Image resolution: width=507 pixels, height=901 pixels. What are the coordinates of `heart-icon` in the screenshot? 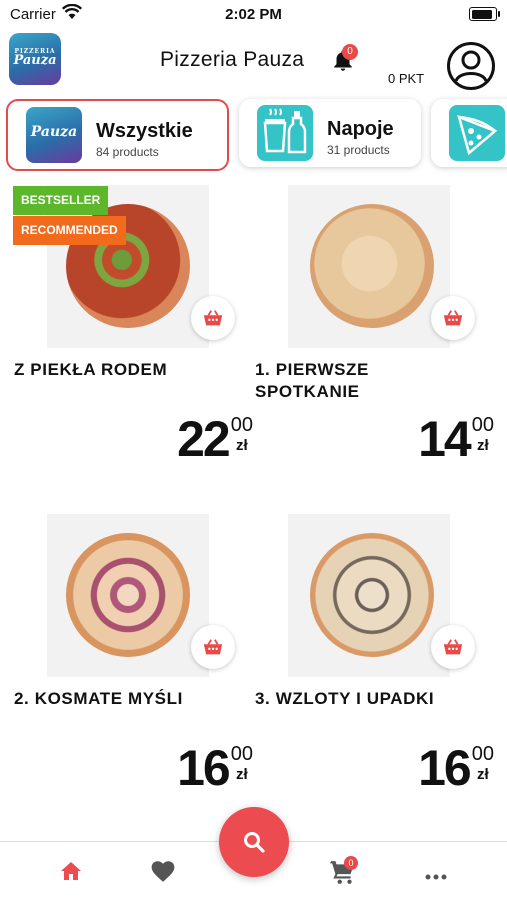 It's located at (163, 871).